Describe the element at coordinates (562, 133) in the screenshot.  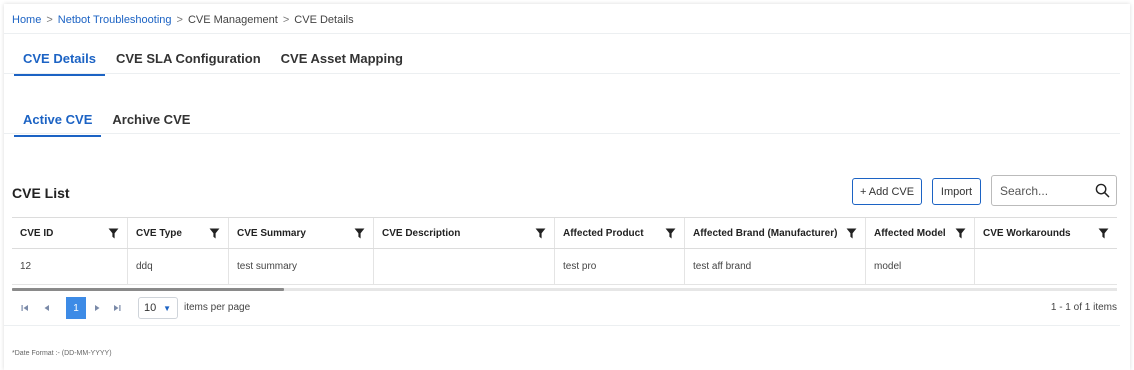
I see `sub-tabs-divider` at that location.